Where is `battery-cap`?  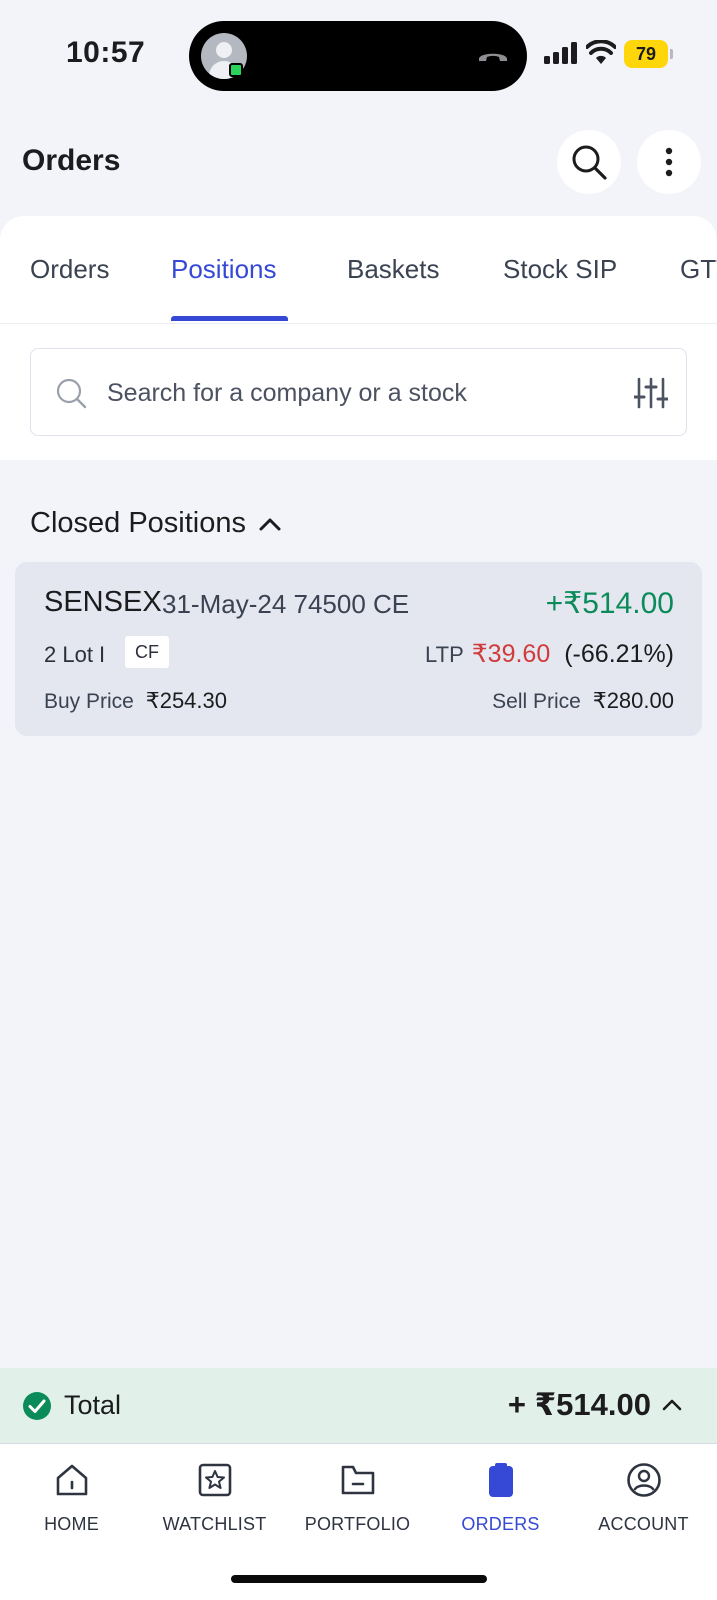
battery-cap is located at coordinates (671, 54).